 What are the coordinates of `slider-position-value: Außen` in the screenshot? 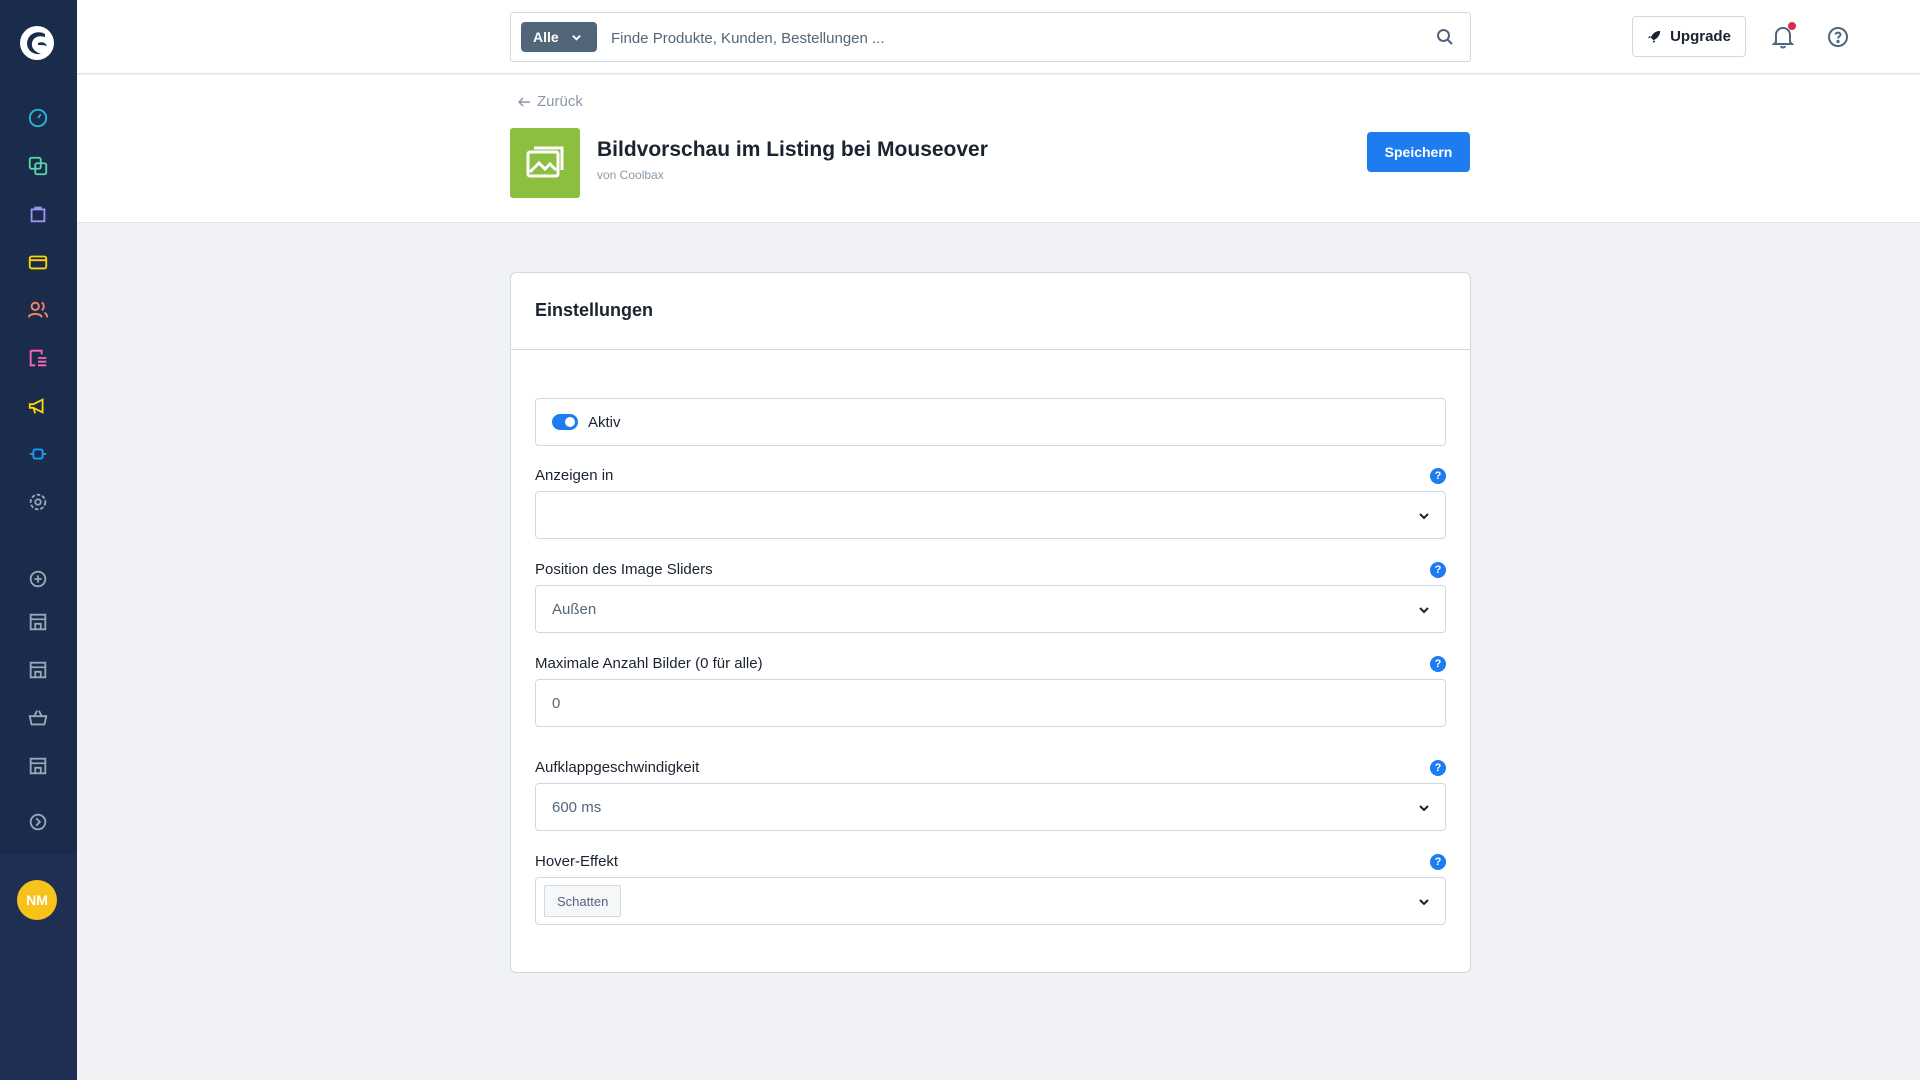 It's located at (574, 609).